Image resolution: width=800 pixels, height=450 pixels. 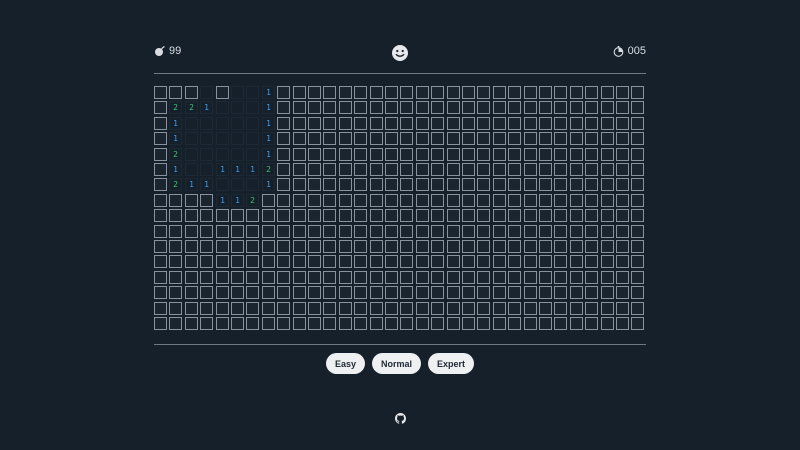 What do you see at coordinates (175, 184) in the screenshot?
I see `revealed-cell: 2` at bounding box center [175, 184].